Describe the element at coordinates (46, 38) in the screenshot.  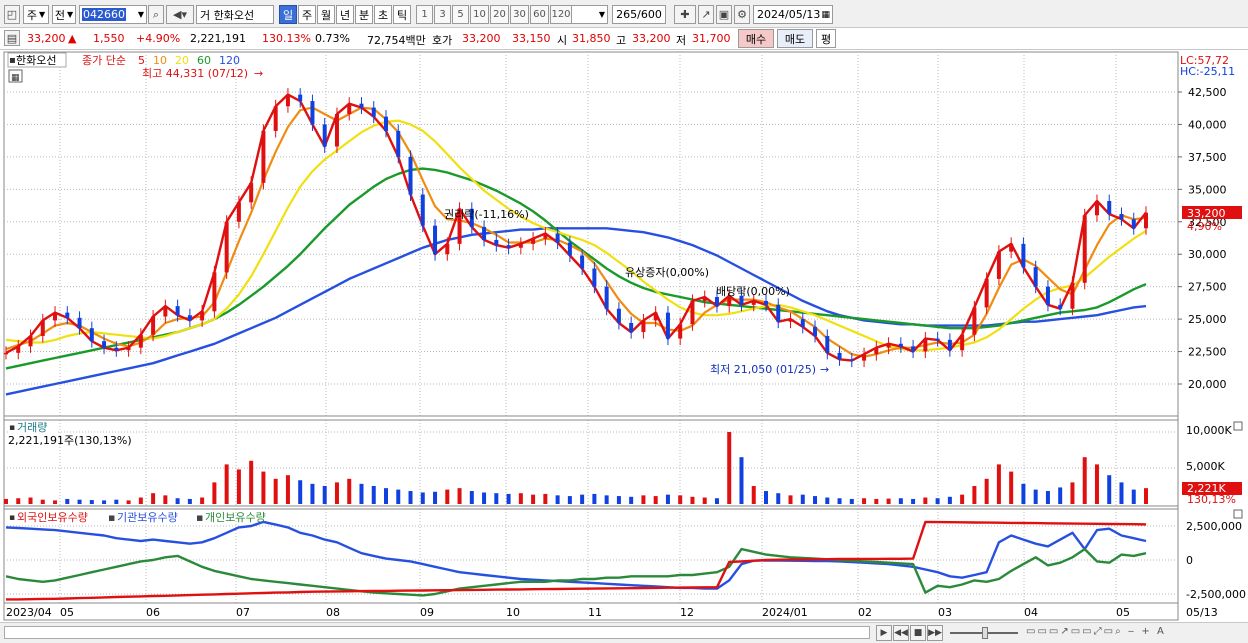
I see `current-price: 33,200` at that location.